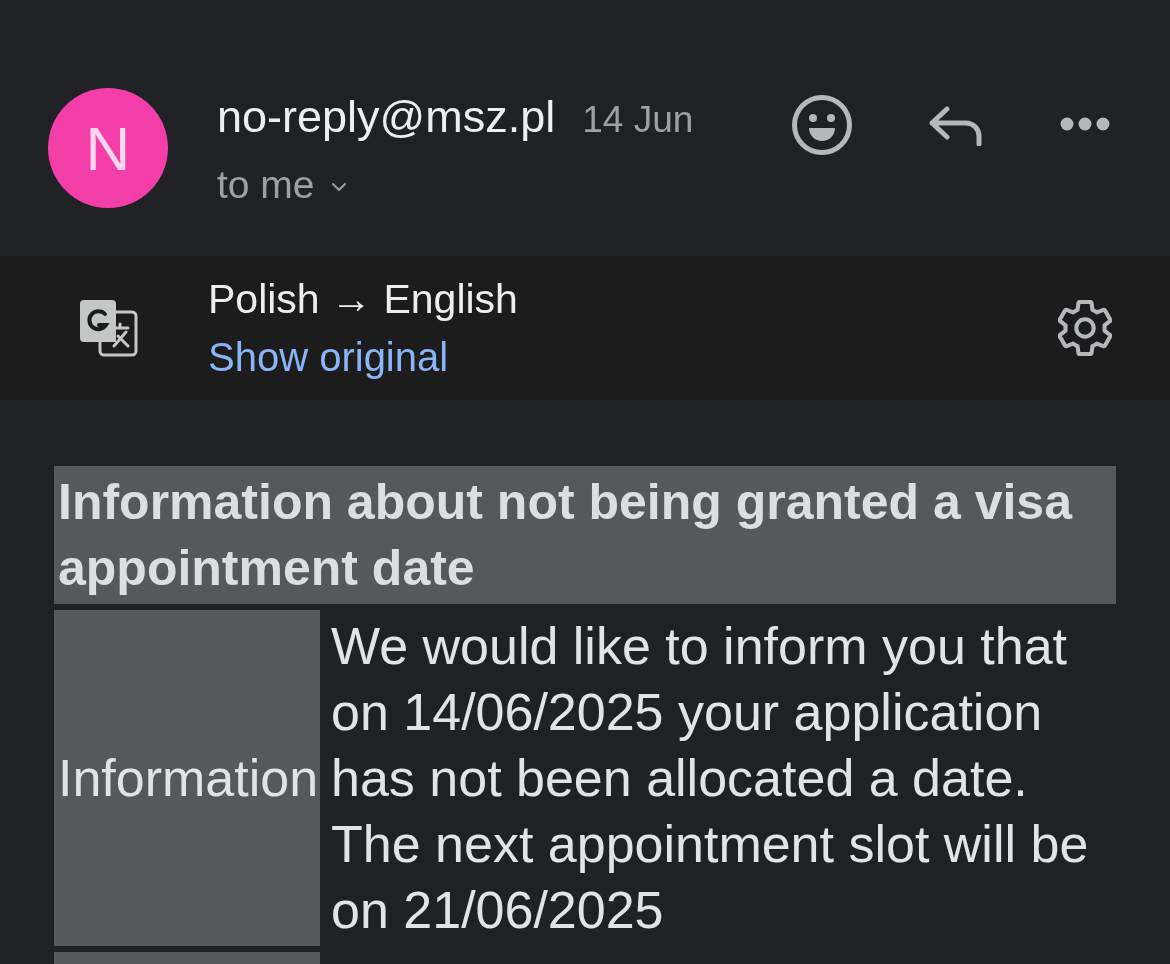 The width and height of the screenshot is (1170, 964). What do you see at coordinates (1085, 124) in the screenshot?
I see `more-icon` at bounding box center [1085, 124].